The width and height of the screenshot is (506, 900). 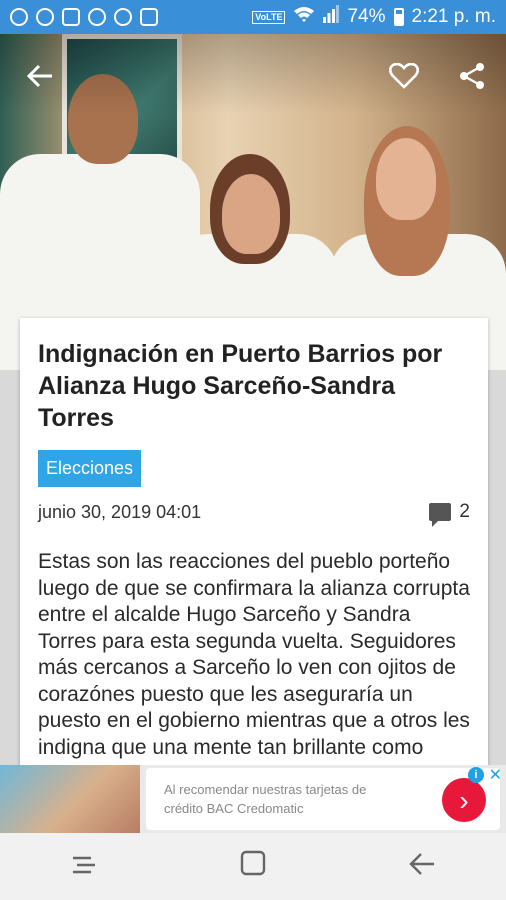 I want to click on home-icon, so click(x=253, y=862).